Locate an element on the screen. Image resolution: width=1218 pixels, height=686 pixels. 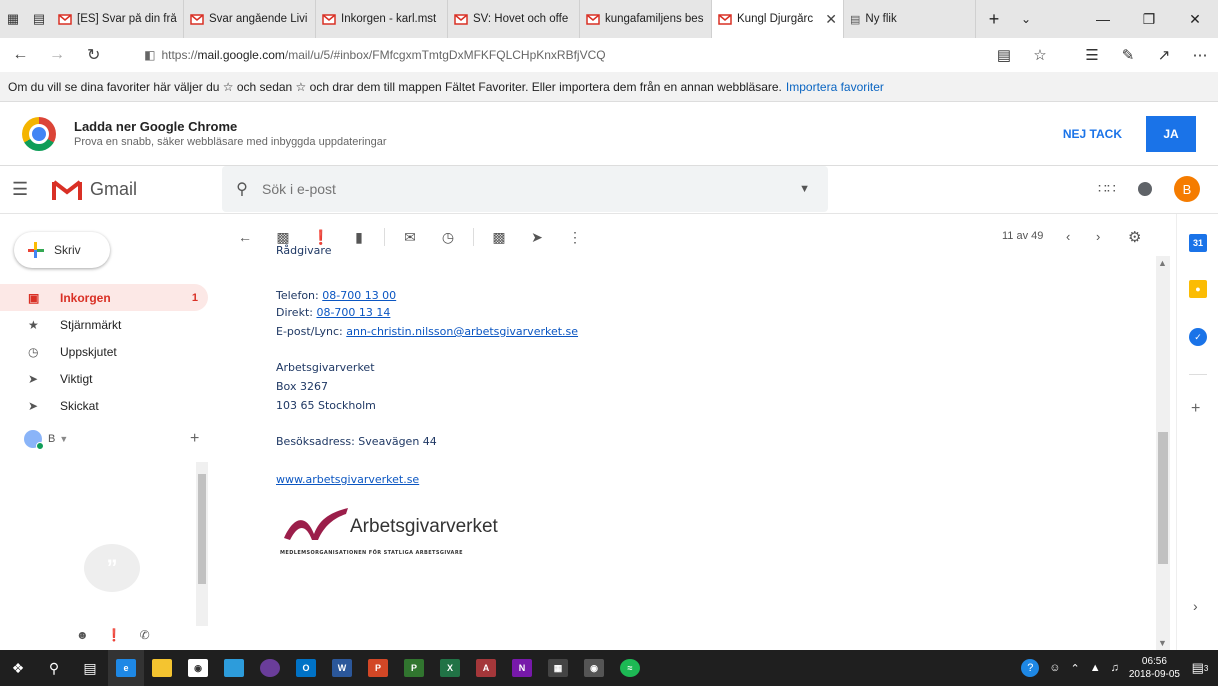
taskbar-access: A is located at coordinates (486, 668).